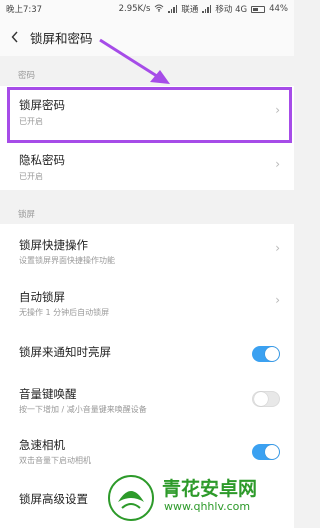  Describe the element at coordinates (210, 489) in the screenshot. I see `watermark-text: 青花安卓网` at that location.